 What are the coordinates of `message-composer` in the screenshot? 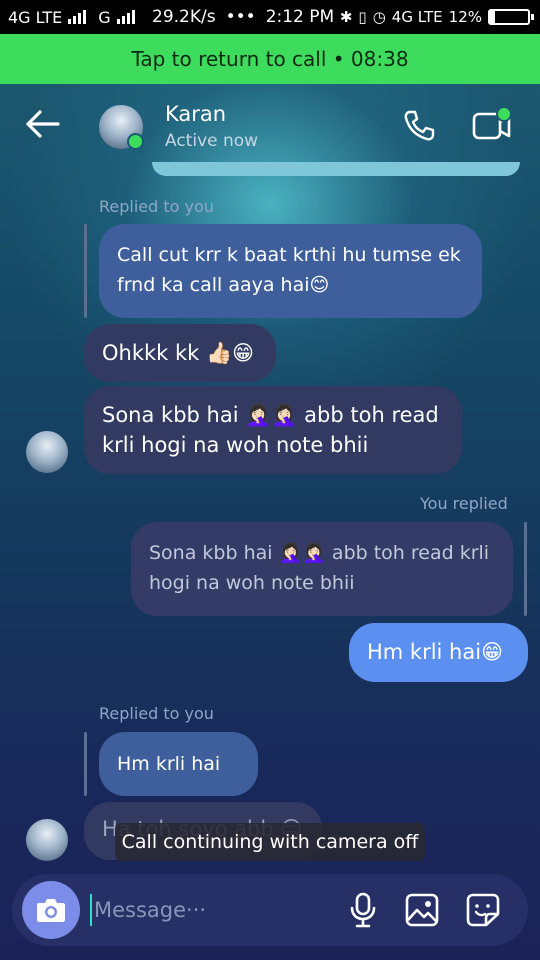 It's located at (270, 910).